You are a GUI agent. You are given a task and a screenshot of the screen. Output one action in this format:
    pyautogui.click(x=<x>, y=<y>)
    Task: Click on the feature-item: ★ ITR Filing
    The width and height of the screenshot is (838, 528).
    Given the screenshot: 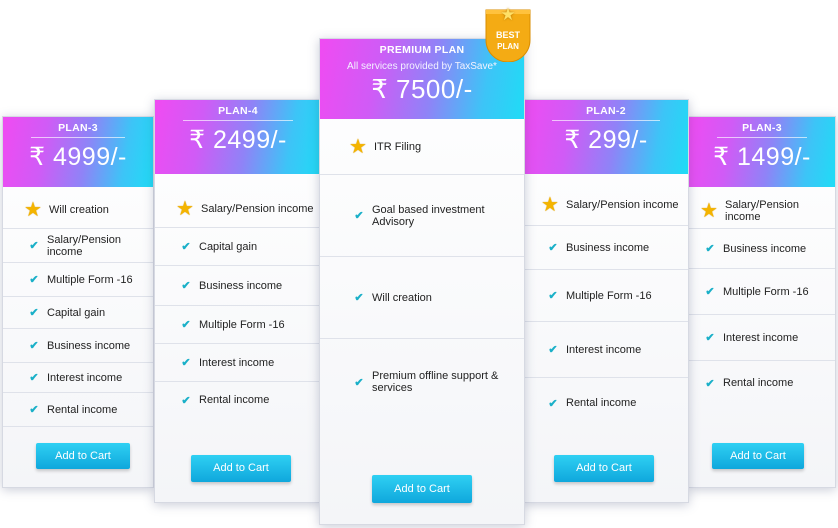 What is the action you would take?
    pyautogui.click(x=422, y=147)
    